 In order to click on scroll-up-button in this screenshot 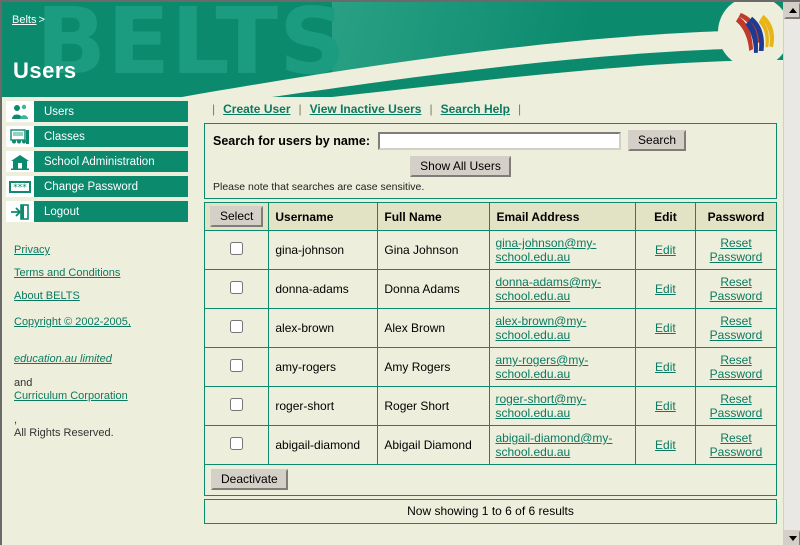, I will do `click(792, 10)`.